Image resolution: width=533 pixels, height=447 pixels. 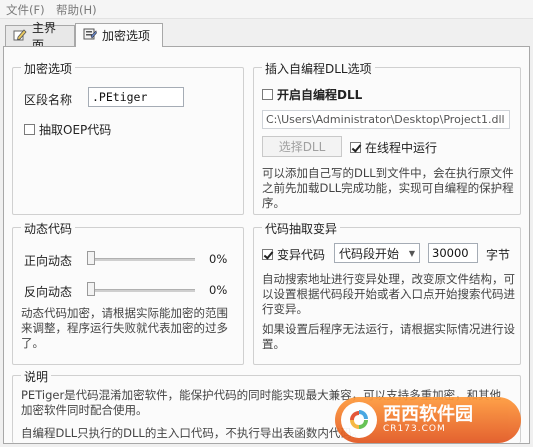 What do you see at coordinates (359, 420) in the screenshot?
I see `watermark-logo-icon` at bounding box center [359, 420].